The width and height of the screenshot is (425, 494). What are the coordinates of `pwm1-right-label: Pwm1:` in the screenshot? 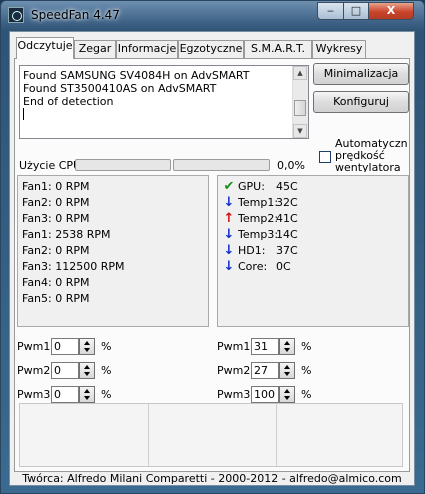 It's located at (236, 346).